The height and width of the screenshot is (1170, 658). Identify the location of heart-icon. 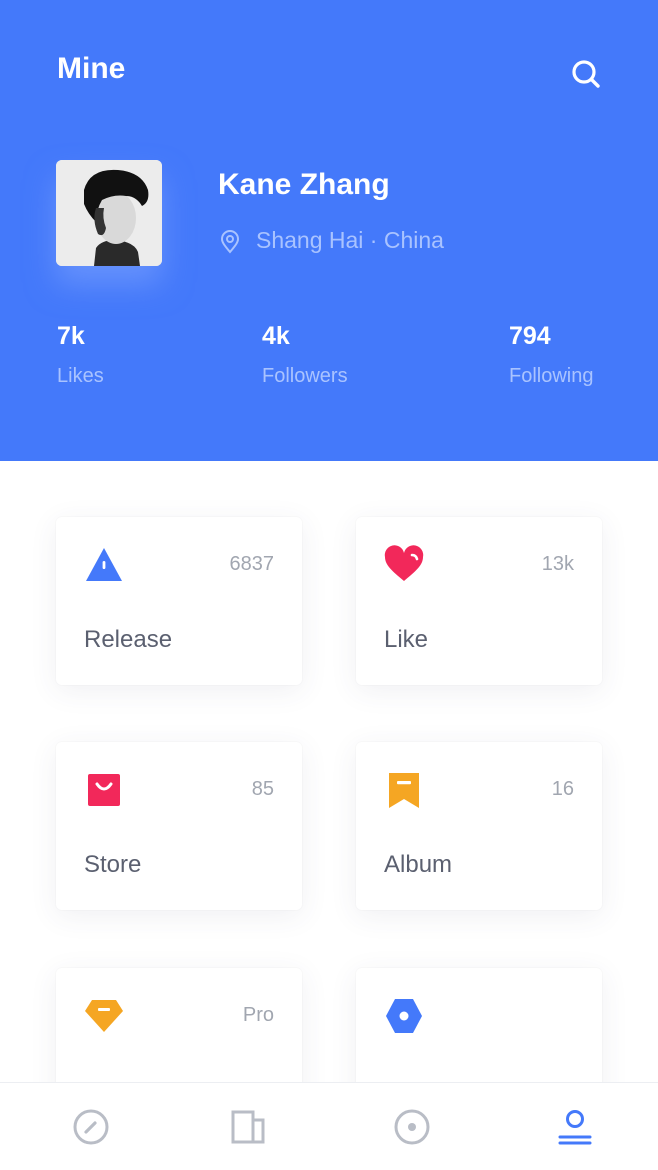
(404, 563).